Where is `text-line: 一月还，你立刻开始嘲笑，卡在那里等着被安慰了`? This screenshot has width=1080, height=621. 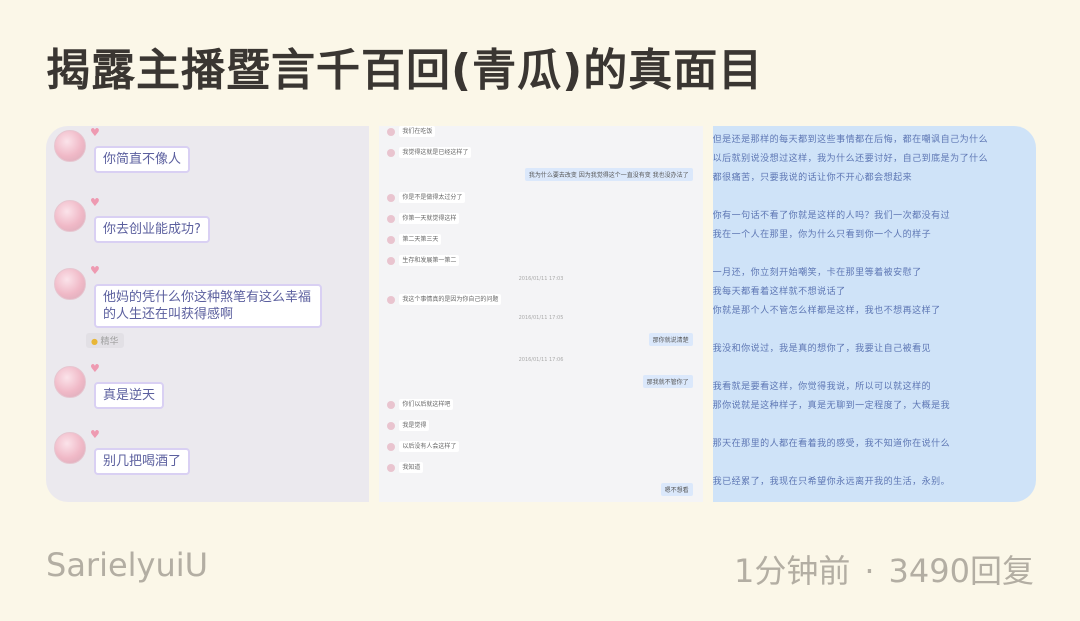
text-line: 一月还，你立刻开始嘲笑，卡在那里等着被安慰了 is located at coordinates (817, 273).